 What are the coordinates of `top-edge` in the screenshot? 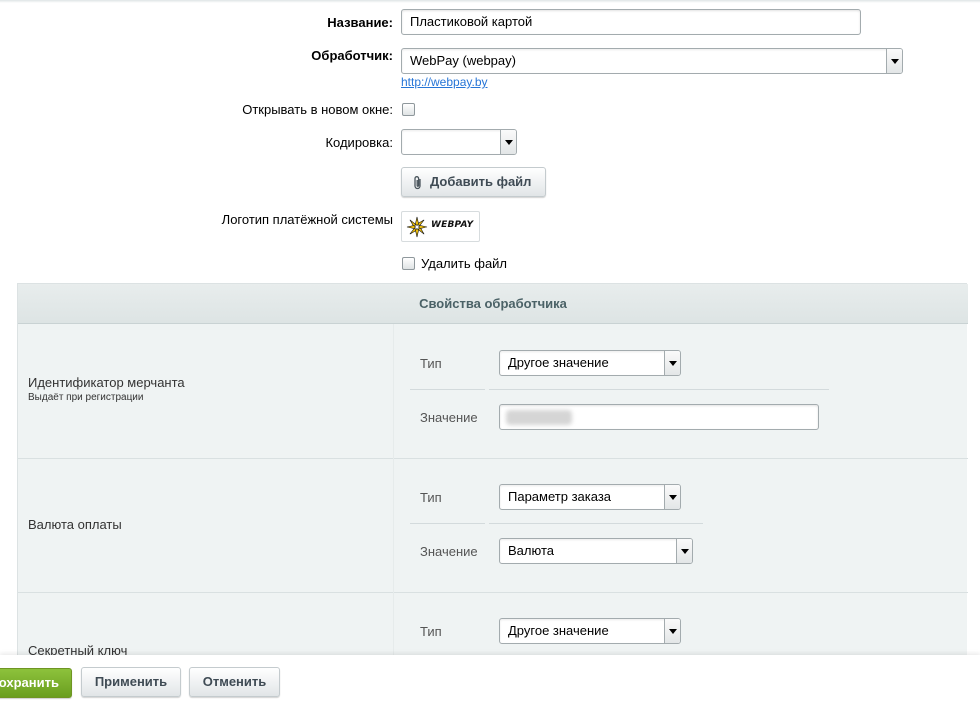 It's located at (490, 1).